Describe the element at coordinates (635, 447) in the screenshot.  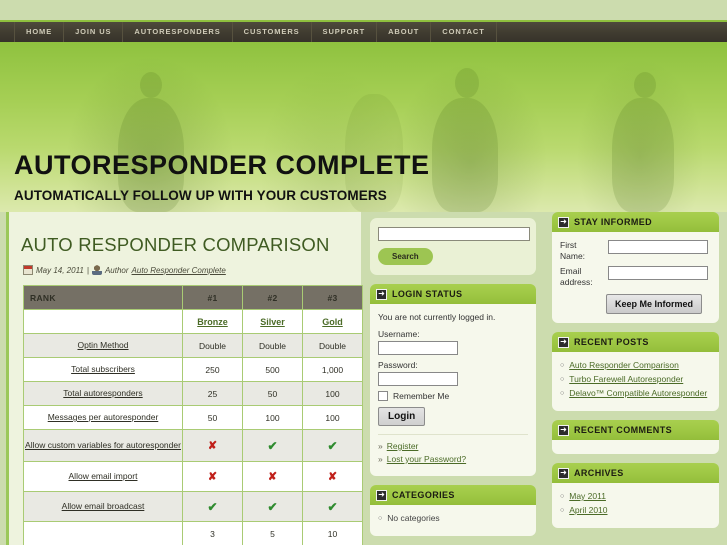
I see `recent-comments-panel-body` at that location.